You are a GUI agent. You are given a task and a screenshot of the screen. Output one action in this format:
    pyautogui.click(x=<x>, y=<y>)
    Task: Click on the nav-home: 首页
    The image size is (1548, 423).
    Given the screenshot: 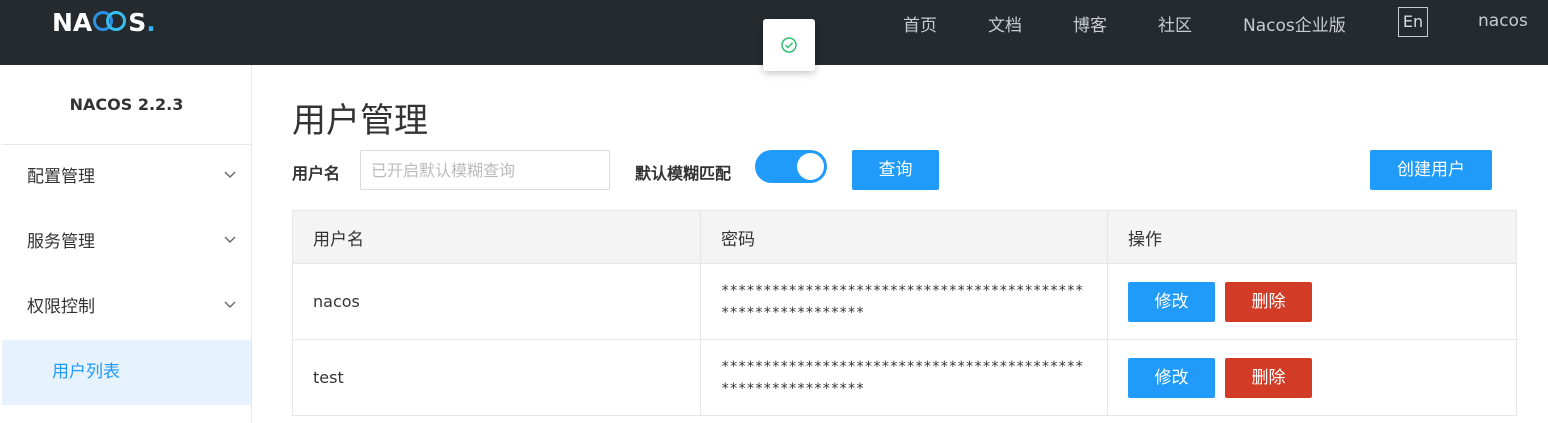 What is the action you would take?
    pyautogui.click(x=920, y=23)
    